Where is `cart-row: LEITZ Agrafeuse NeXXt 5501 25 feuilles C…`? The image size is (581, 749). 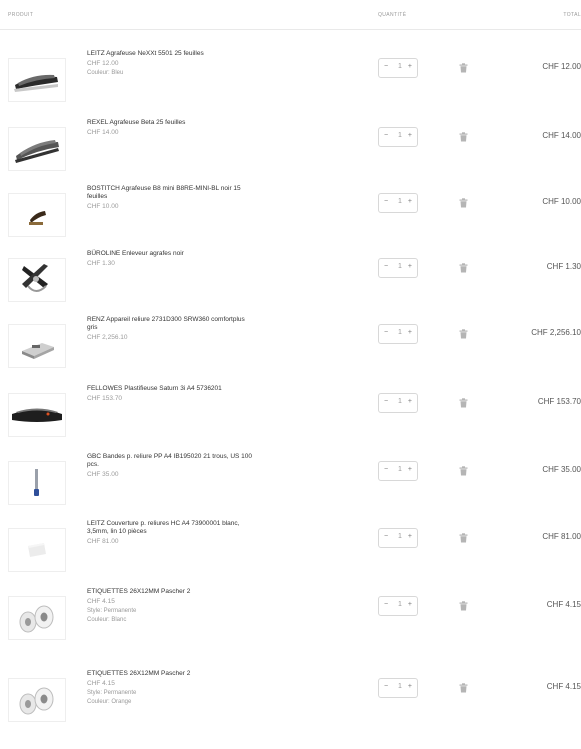 cart-row: LEITZ Agrafeuse NeXXt 5501 25 feuilles C… is located at coordinates (290, 80).